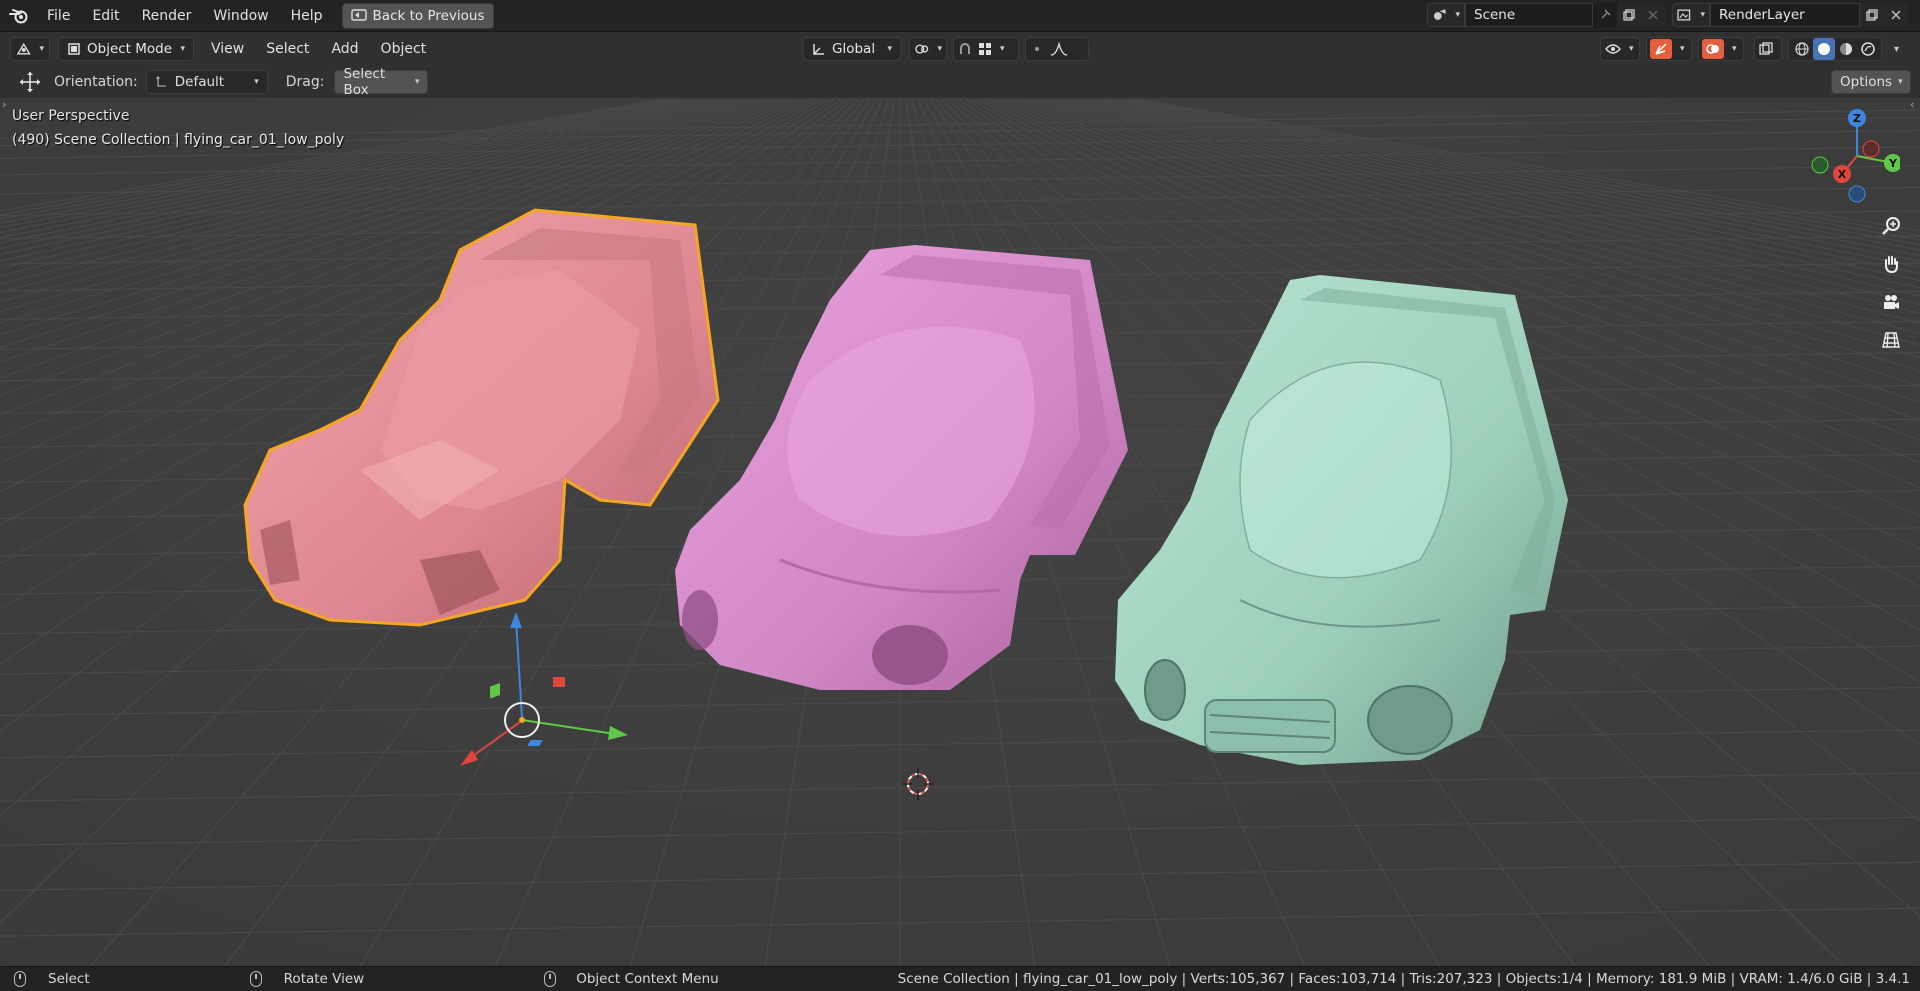 This screenshot has height=991, width=1920. I want to click on middle-mouse-icon, so click(255, 979).